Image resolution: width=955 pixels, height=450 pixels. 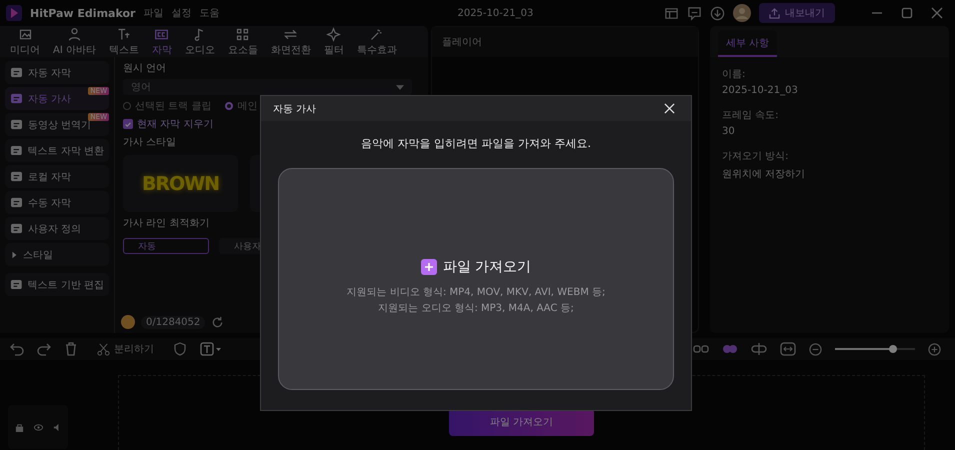 What do you see at coordinates (153, 13) in the screenshot?
I see `menu-item: 파일` at bounding box center [153, 13].